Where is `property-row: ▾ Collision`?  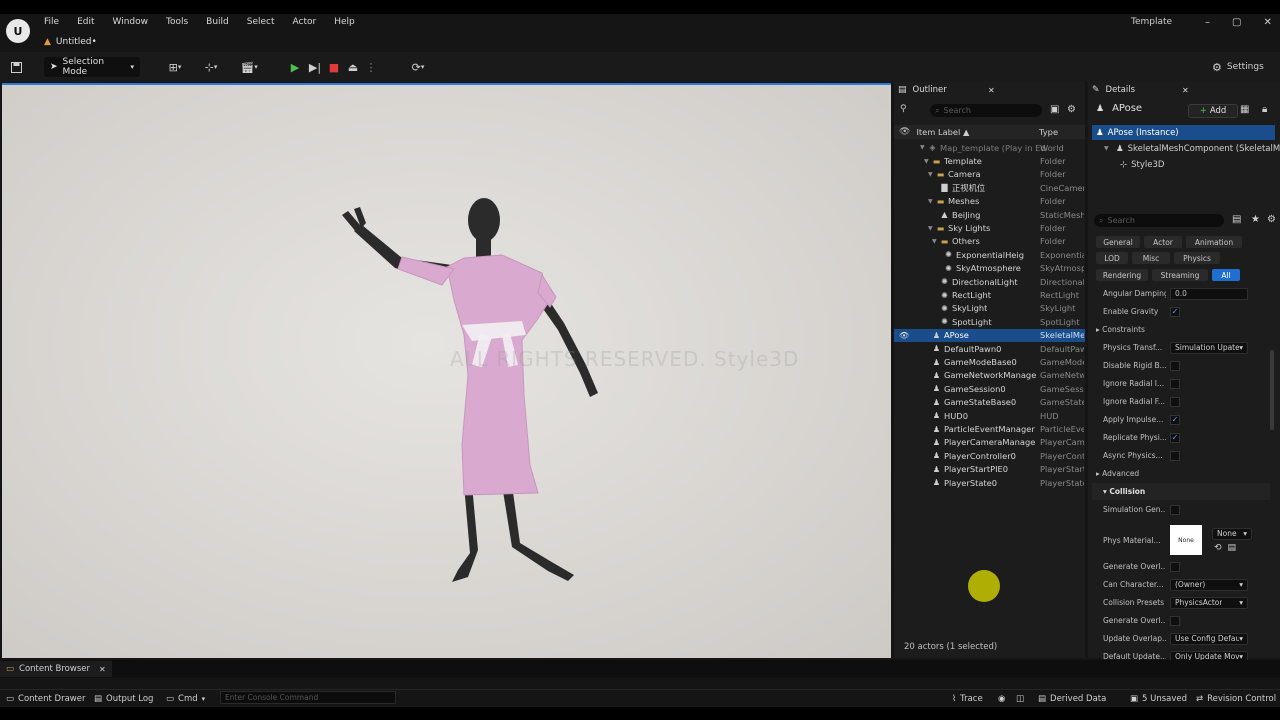
property-row: ▾ Collision is located at coordinates (1181, 491).